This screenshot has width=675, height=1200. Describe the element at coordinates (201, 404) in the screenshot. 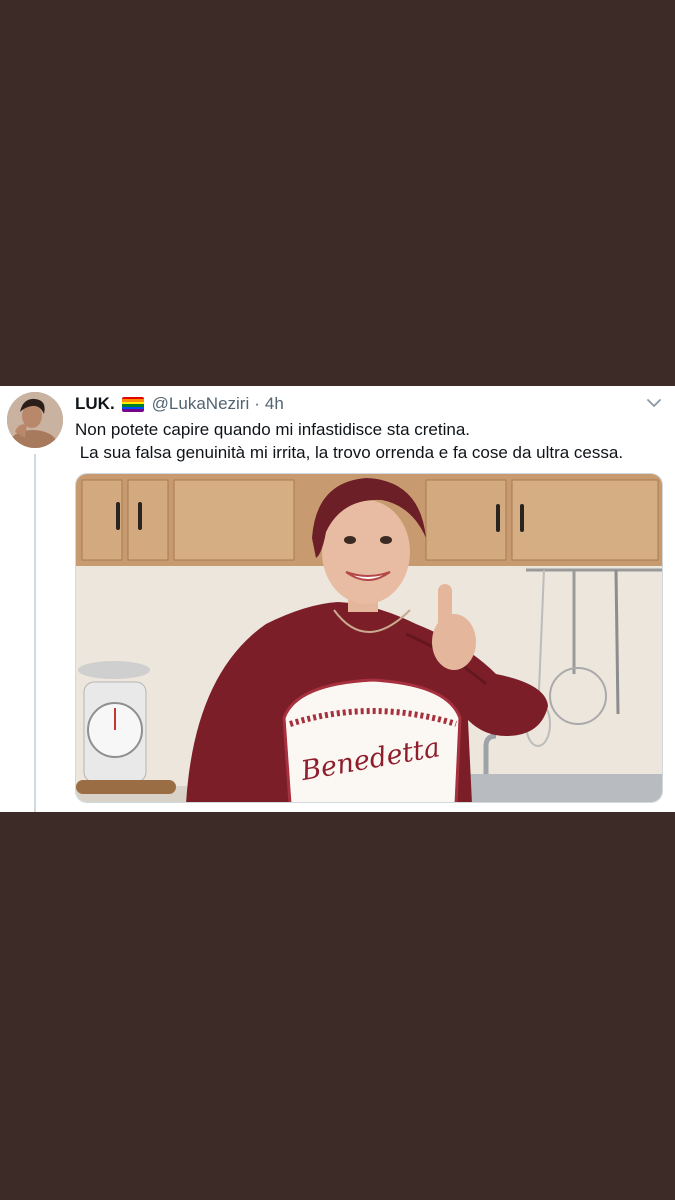

I see `user-handle: @LukaNeziri` at that location.